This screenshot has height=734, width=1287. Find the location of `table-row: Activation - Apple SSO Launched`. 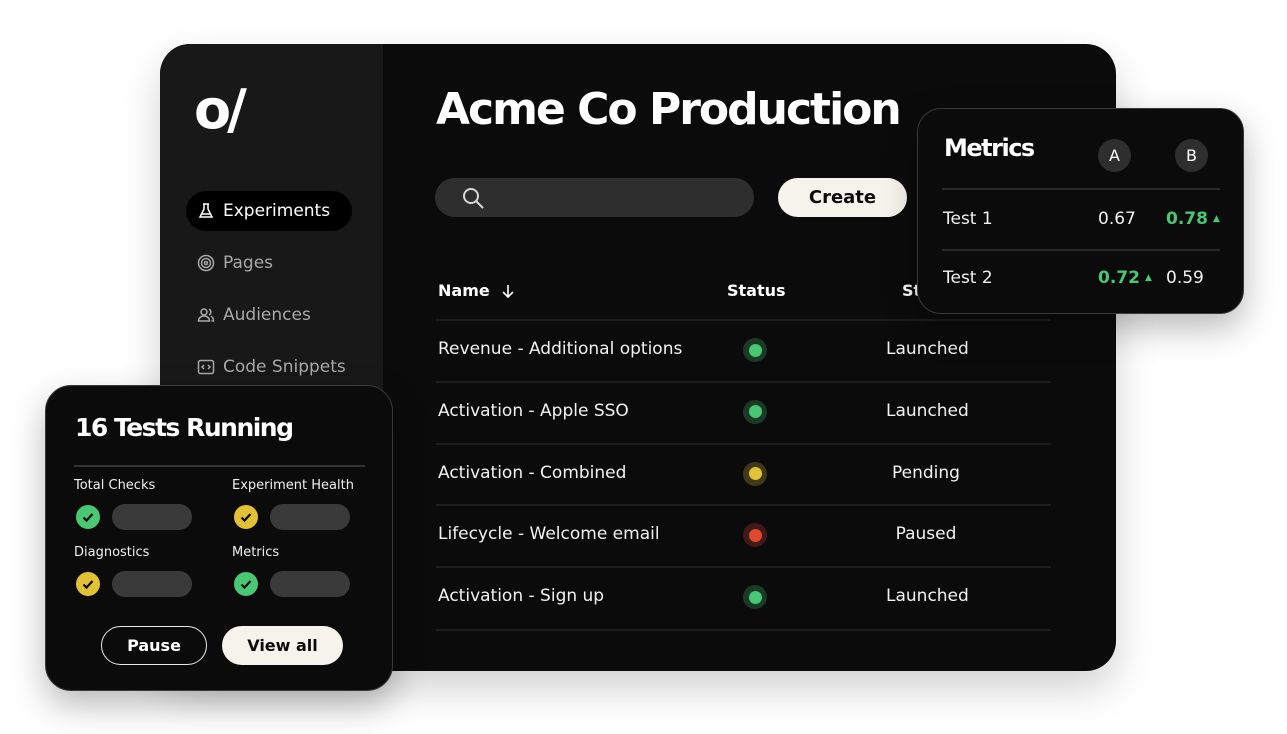

table-row: Activation - Apple SSO Launched is located at coordinates (743, 412).